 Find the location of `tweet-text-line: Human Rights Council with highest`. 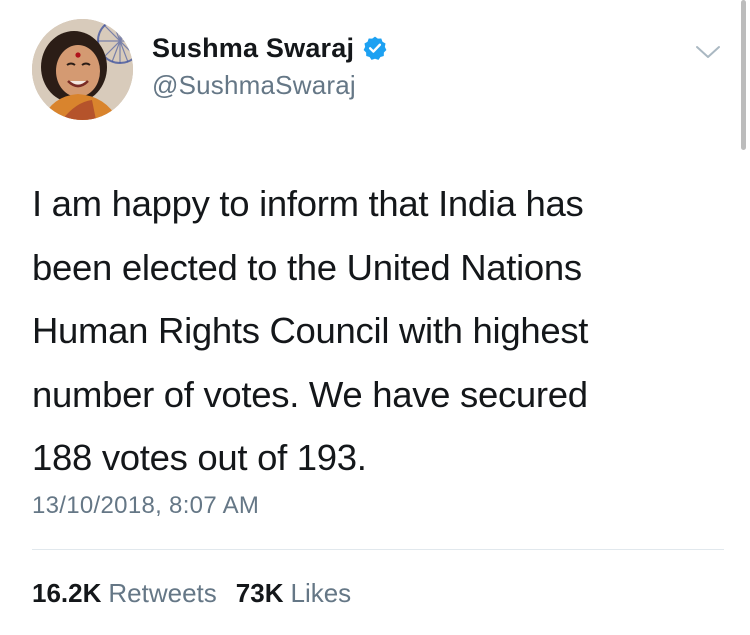

tweet-text-line: Human Rights Council with highest is located at coordinates (310, 330).